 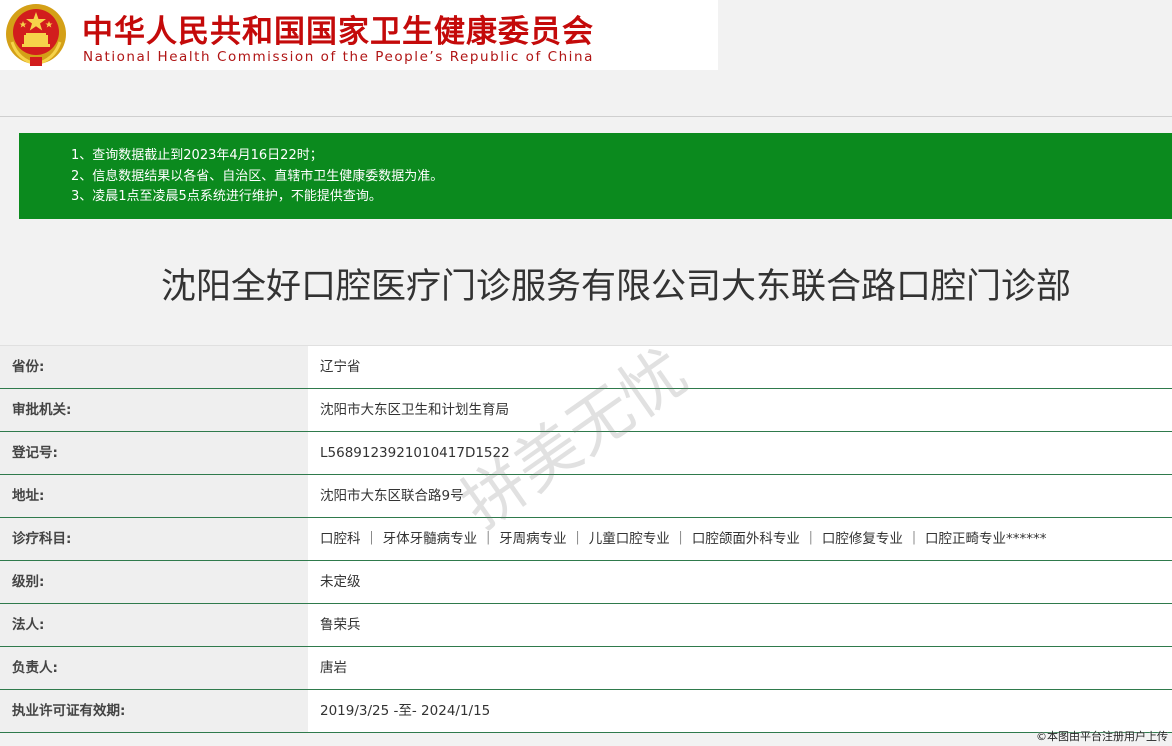 What do you see at coordinates (740, 453) in the screenshot?
I see `detail-value: L5689123921010417D1522` at bounding box center [740, 453].